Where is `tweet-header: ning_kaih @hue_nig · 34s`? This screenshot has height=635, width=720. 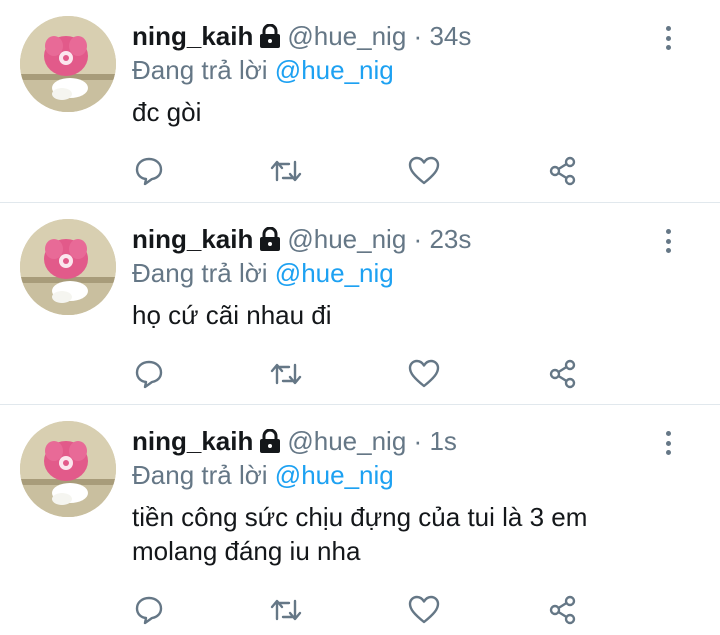 tweet-header: ning_kaih @hue_nig · 34s is located at coordinates (301, 37).